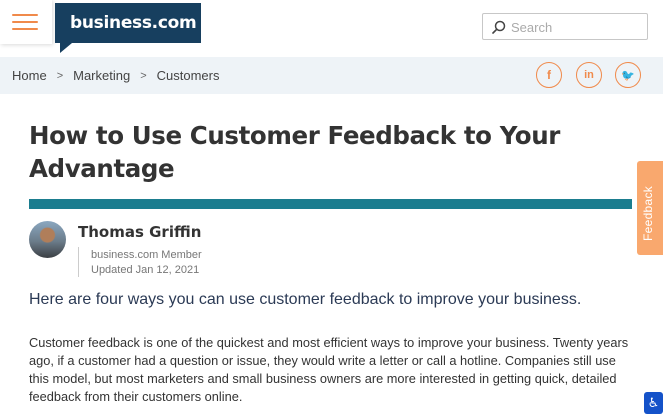 The width and height of the screenshot is (663, 417). I want to click on site-header: business.com, so click(331, 28).